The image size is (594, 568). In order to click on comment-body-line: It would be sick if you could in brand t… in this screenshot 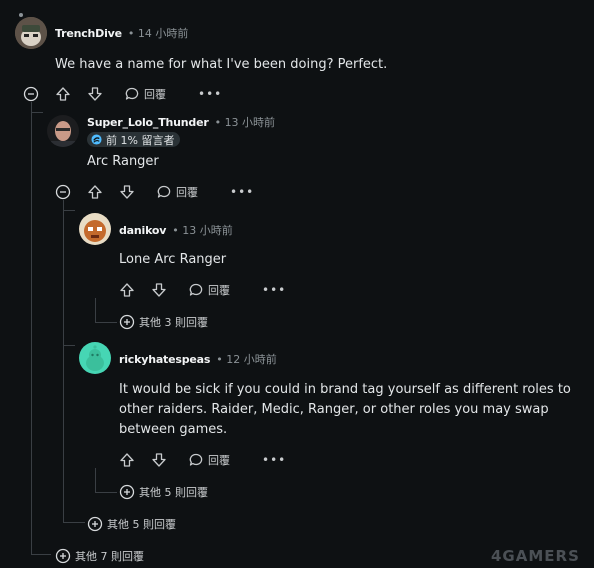, I will do `click(345, 389)`.